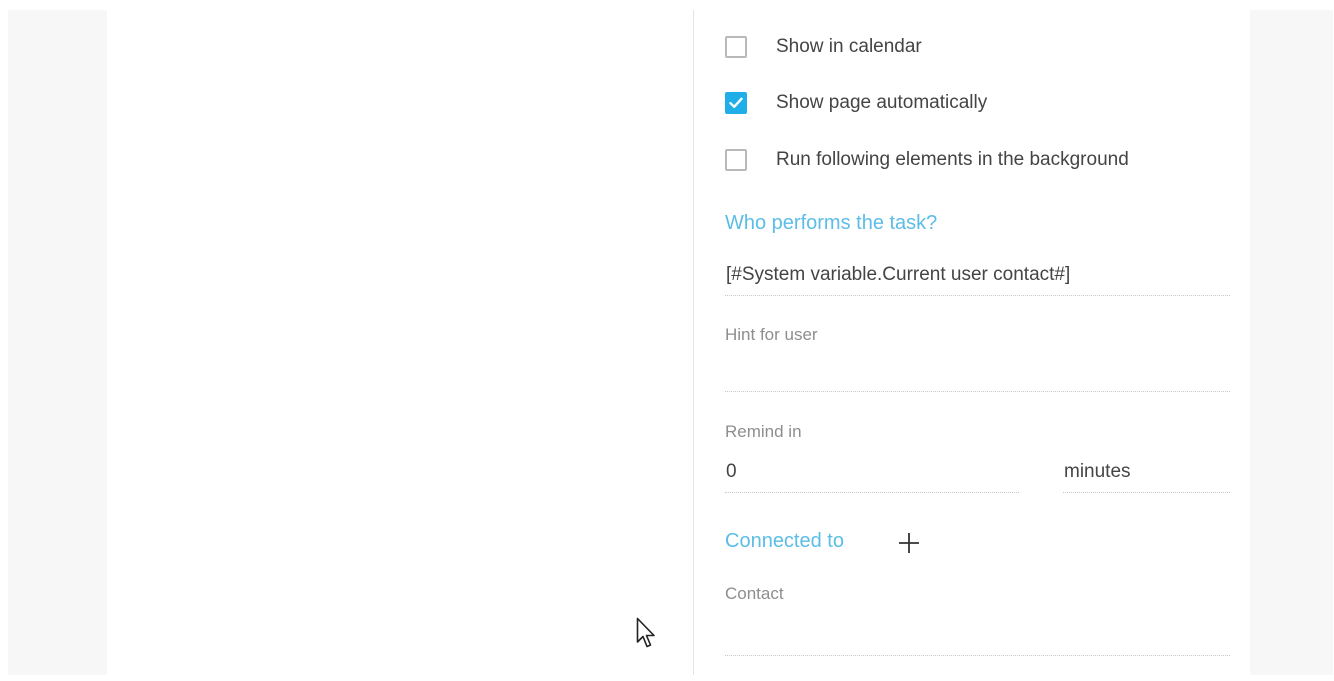 Image resolution: width=1334 pixels, height=681 pixels. I want to click on remind-unit-underline, so click(1146, 492).